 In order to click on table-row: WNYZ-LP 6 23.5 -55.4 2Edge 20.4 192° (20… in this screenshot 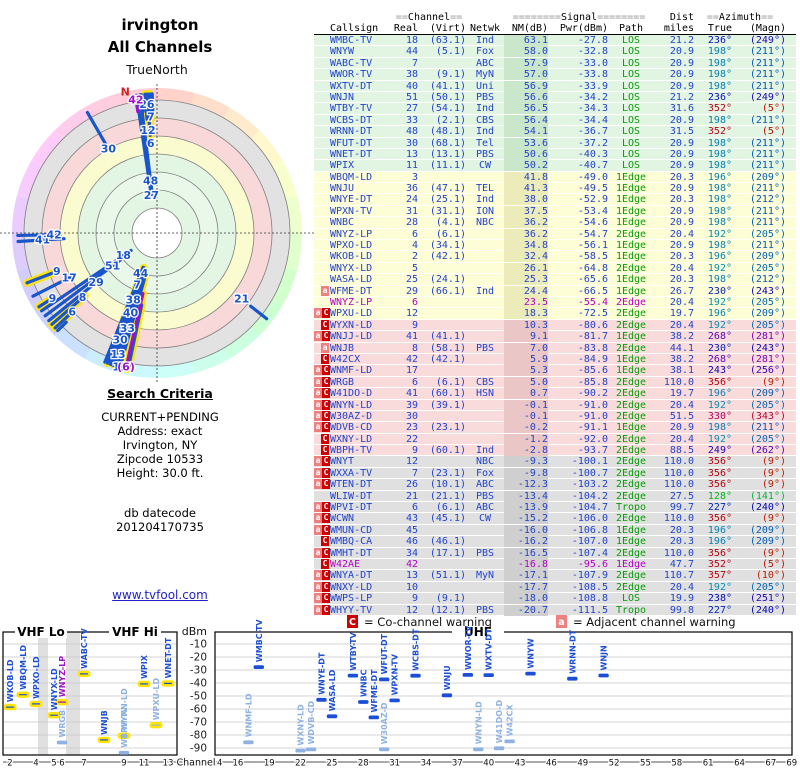, I will do `click(555, 302)`.